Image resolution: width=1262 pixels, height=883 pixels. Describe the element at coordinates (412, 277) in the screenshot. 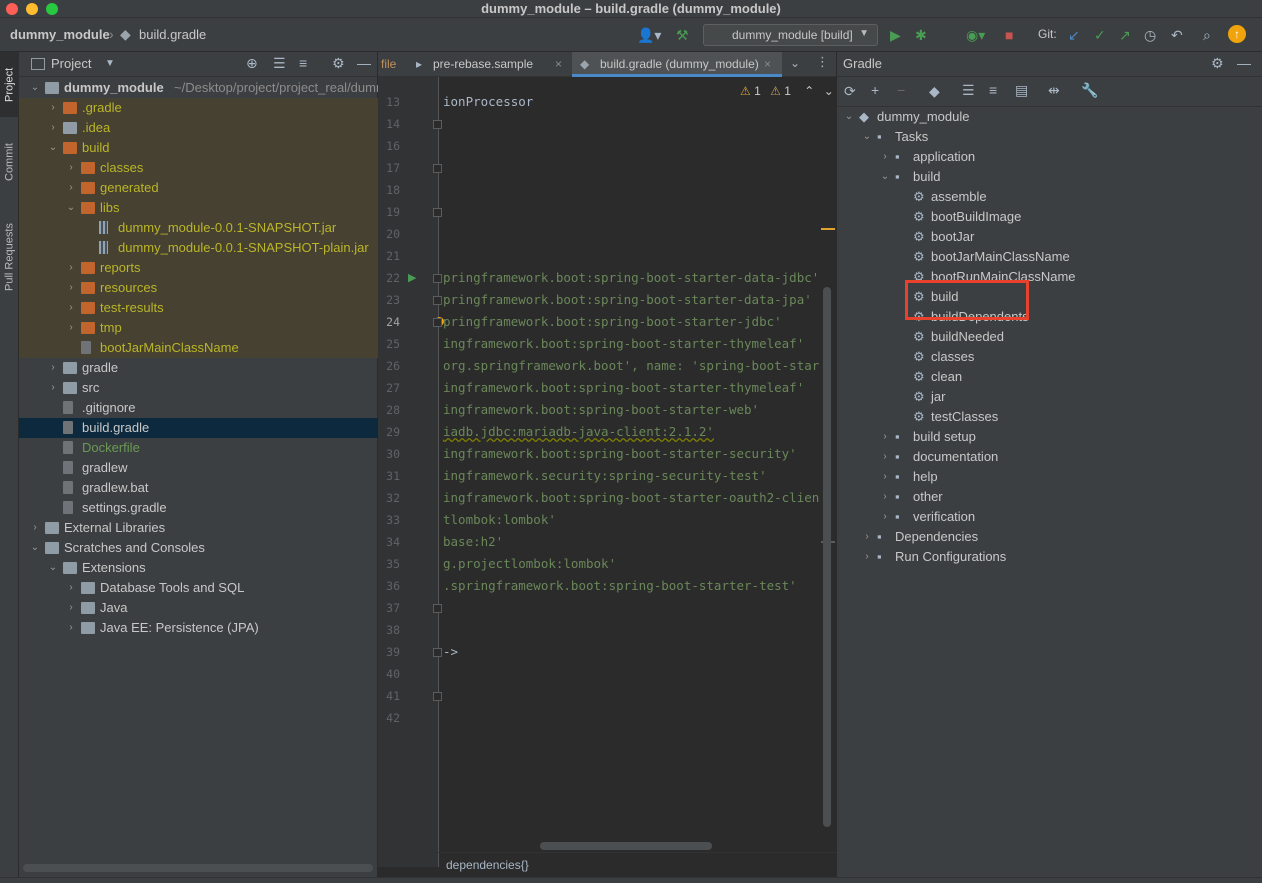

I see `run-gutter-icon: ▶` at that location.